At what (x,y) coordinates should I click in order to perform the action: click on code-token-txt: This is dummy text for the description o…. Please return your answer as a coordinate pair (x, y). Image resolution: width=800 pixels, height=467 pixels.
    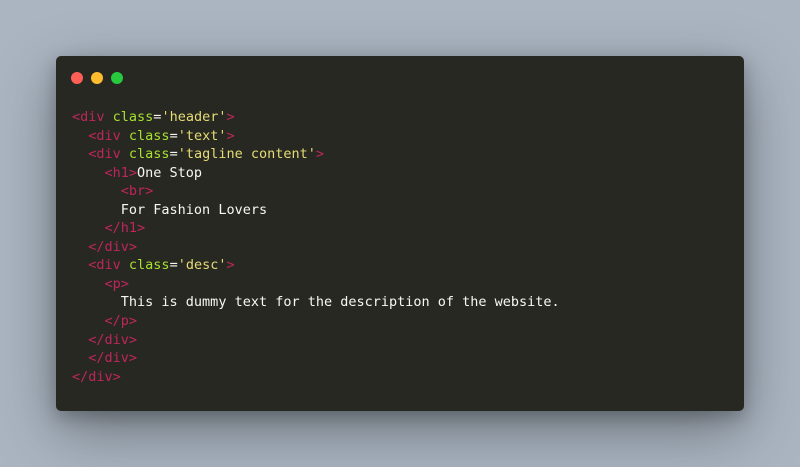
    Looking at the image, I should click on (340, 302).